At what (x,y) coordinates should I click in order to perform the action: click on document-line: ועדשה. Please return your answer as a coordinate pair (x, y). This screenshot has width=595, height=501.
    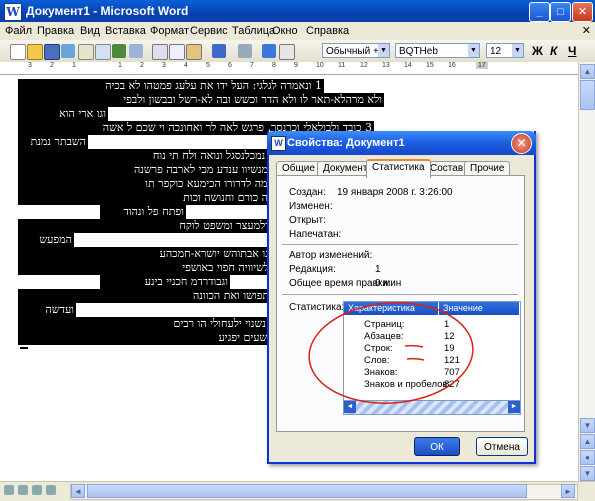
    Looking at the image, I should click on (47, 310).